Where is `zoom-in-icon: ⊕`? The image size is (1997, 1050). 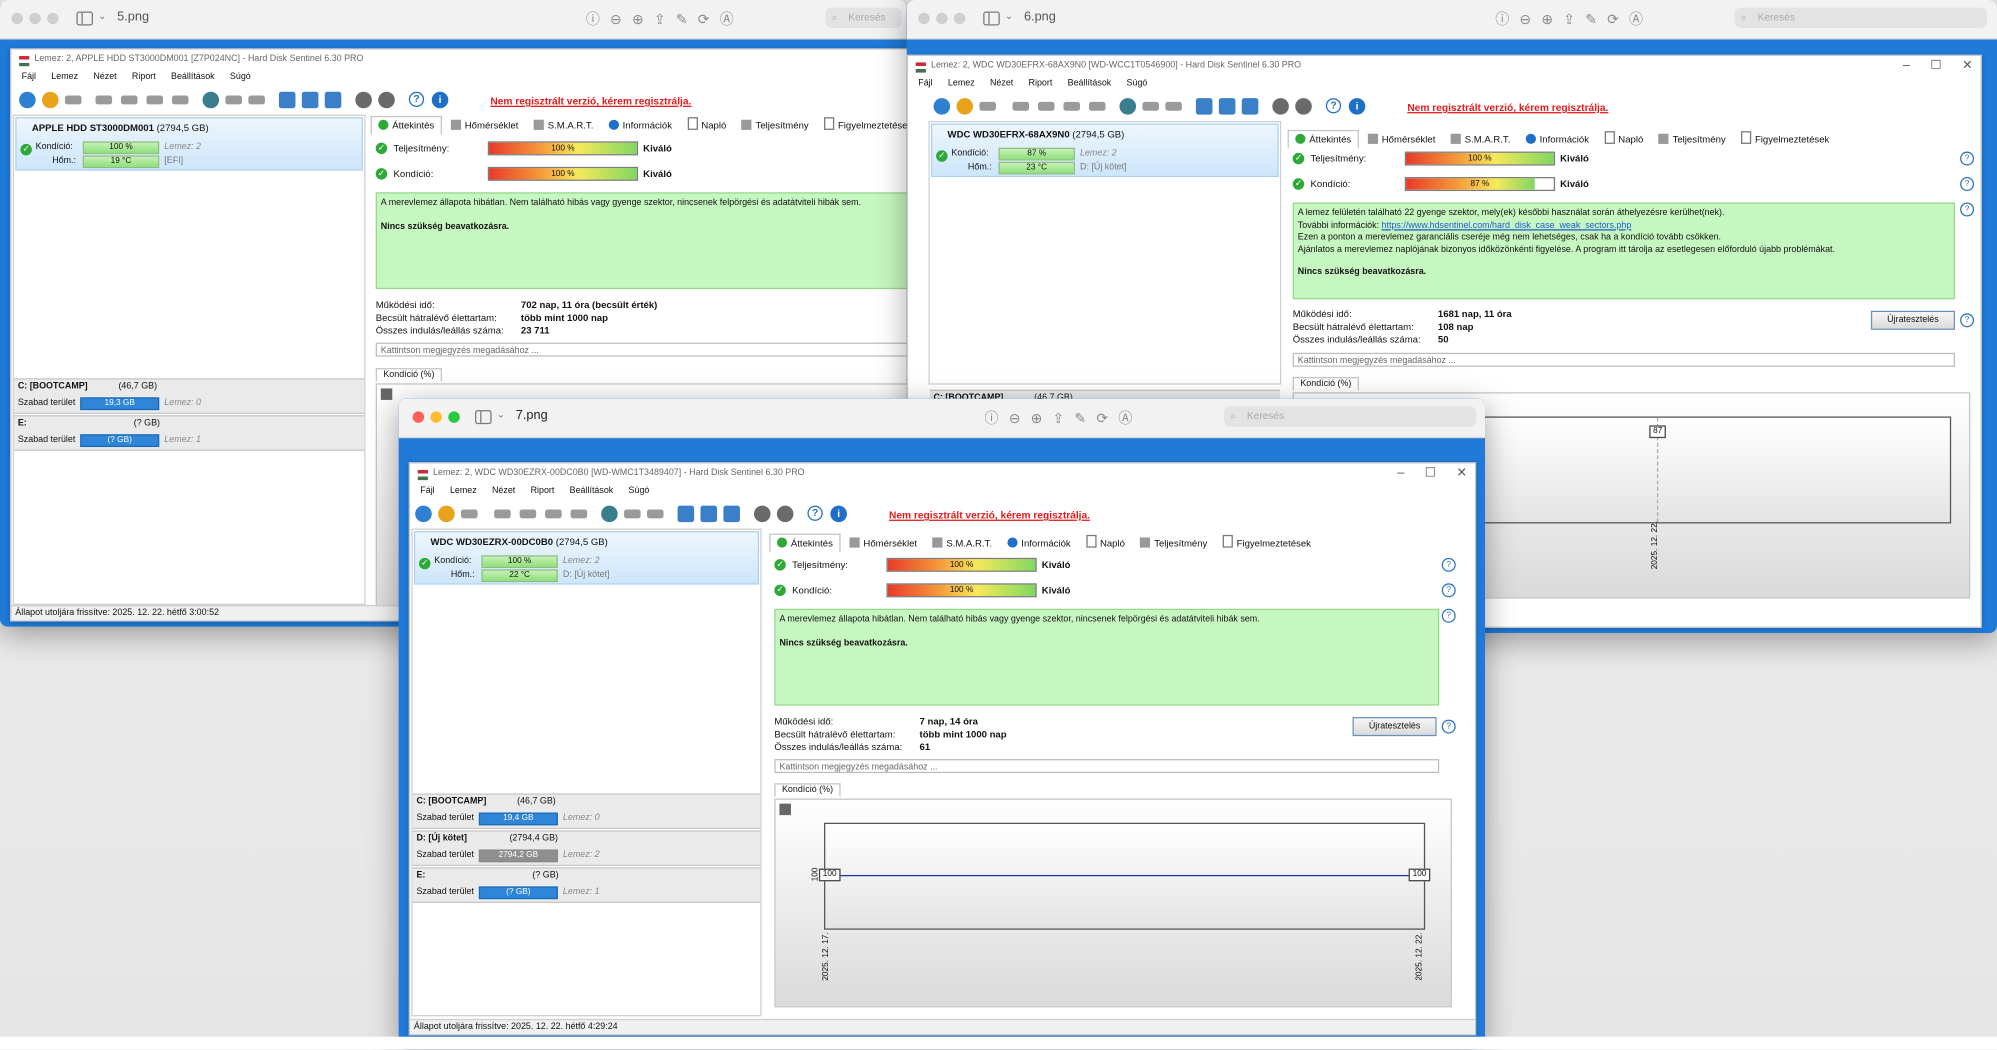 zoom-in-icon: ⊕ is located at coordinates (1547, 19).